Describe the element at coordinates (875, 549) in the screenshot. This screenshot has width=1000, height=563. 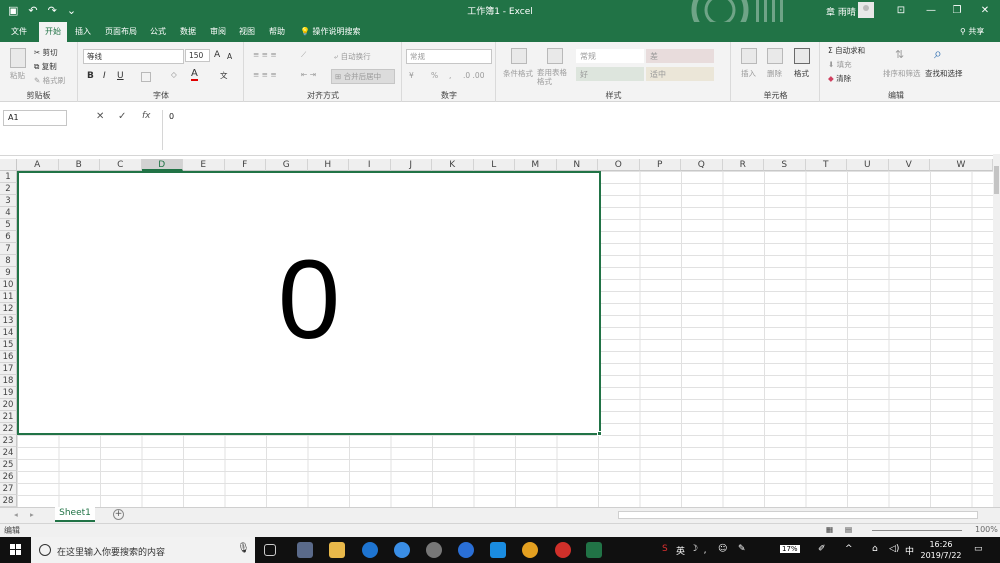
I see `network-icon: ⌂` at that location.